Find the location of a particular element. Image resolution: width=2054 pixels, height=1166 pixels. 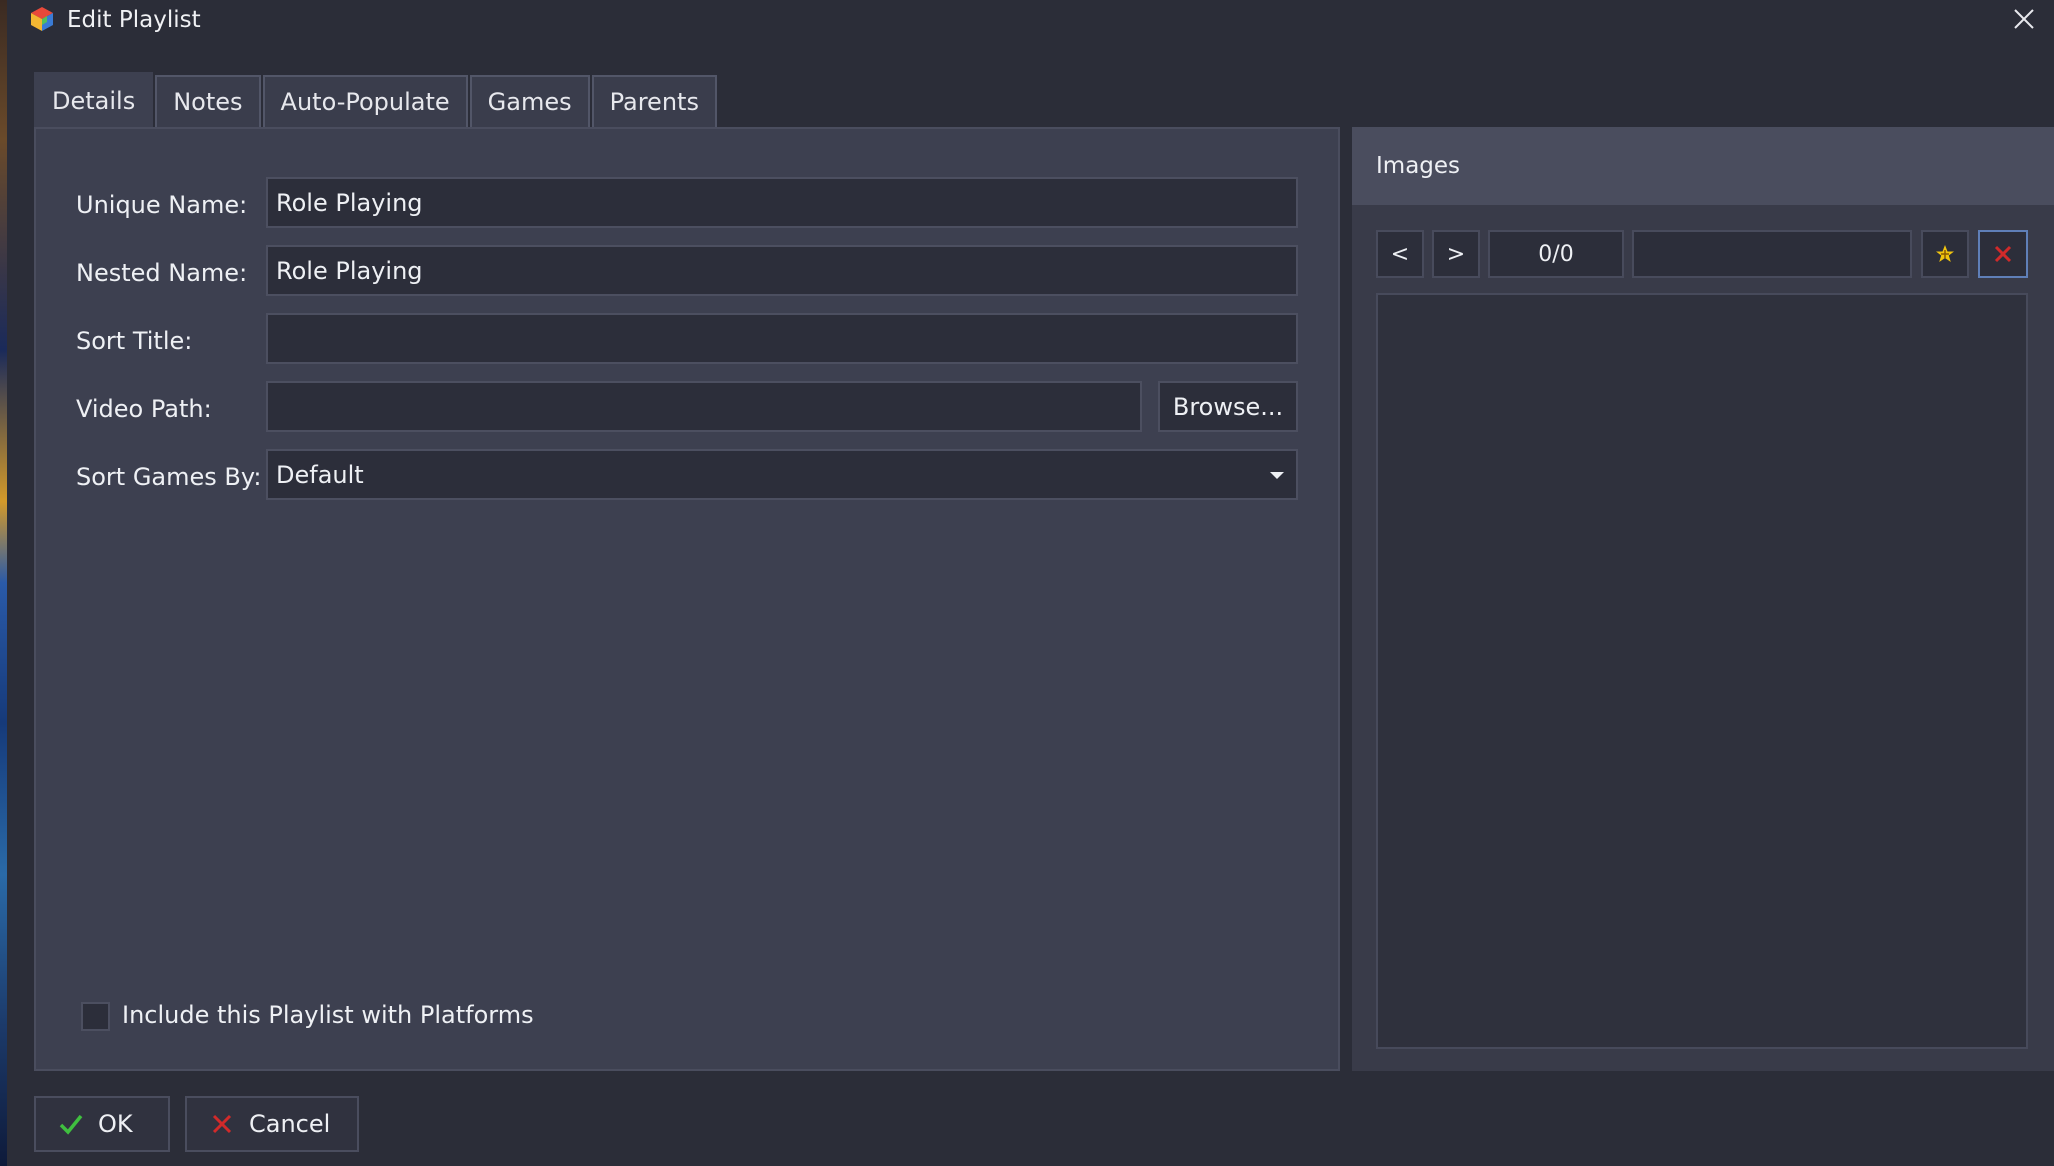

image-counter: 0/0 is located at coordinates (1556, 254).